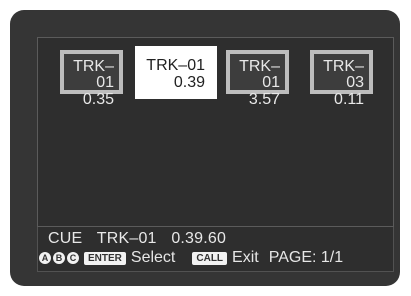 The image size is (411, 296). Describe the element at coordinates (245, 257) in the screenshot. I see `exit-label: Exit` at that location.